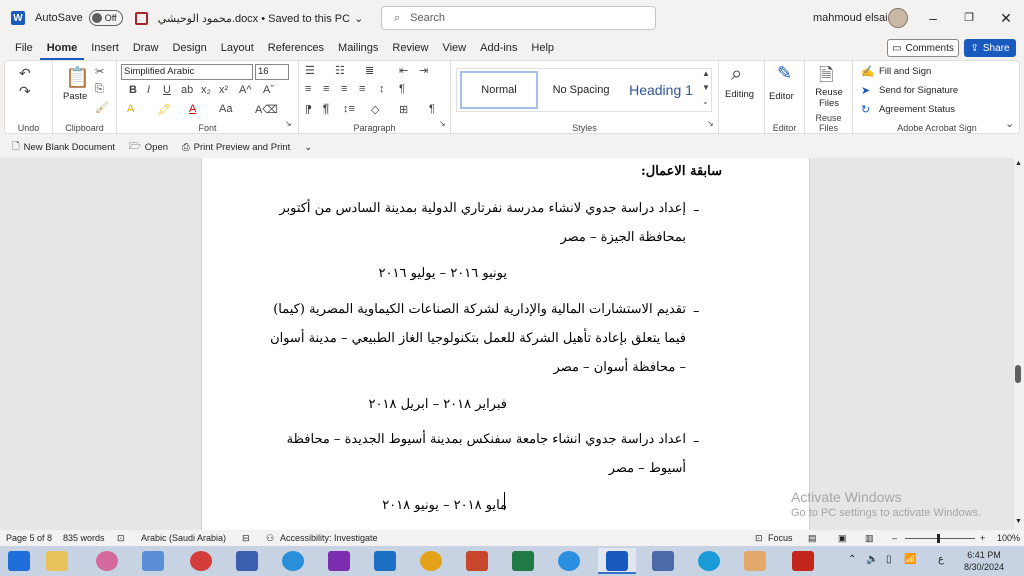 This screenshot has height=576, width=1024. Describe the element at coordinates (872, 559) in the screenshot. I see `speaker-icon: 🔈` at that location.